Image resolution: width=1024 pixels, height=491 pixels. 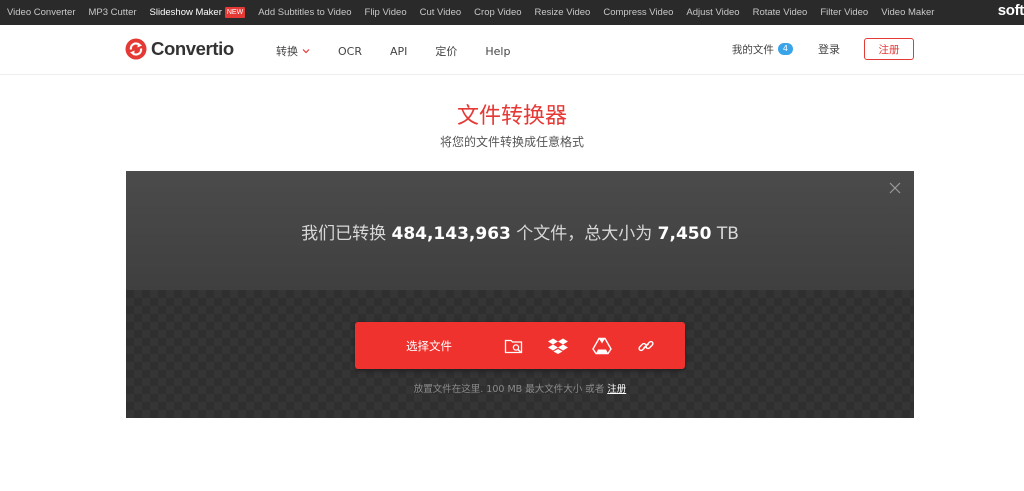 I want to click on tool-link-8: Compress Video, so click(x=638, y=12).